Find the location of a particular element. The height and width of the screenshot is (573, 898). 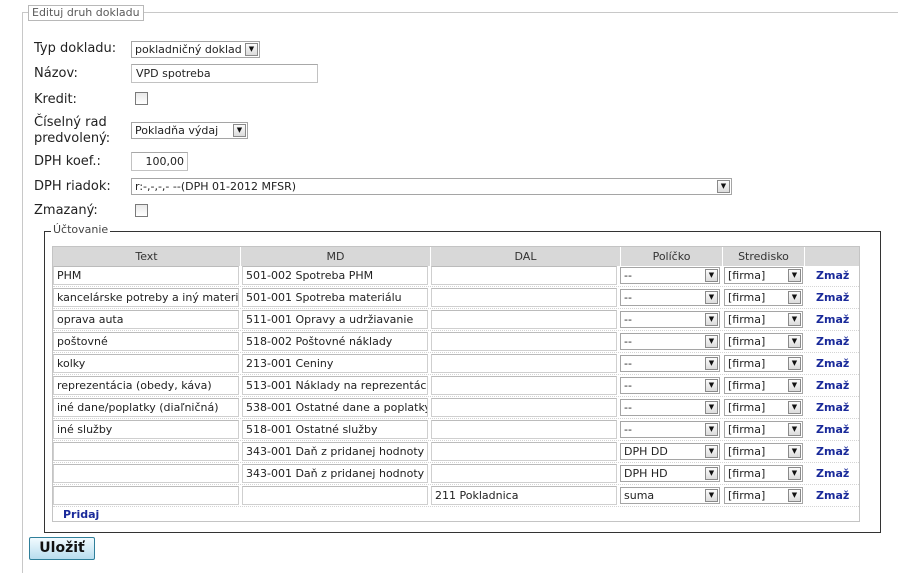

add-row-link: Pridaj is located at coordinates (81, 514).